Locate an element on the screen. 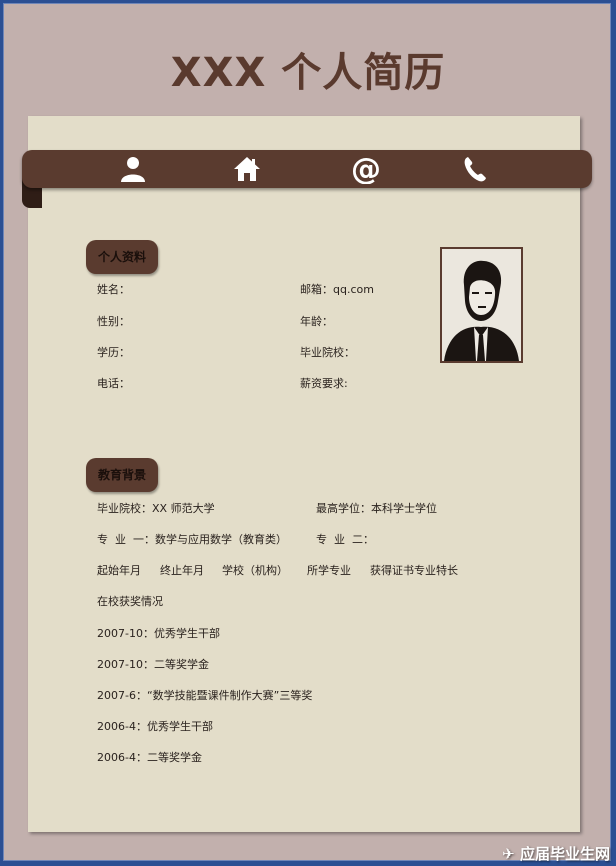  icon-band: @ is located at coordinates (307, 169).